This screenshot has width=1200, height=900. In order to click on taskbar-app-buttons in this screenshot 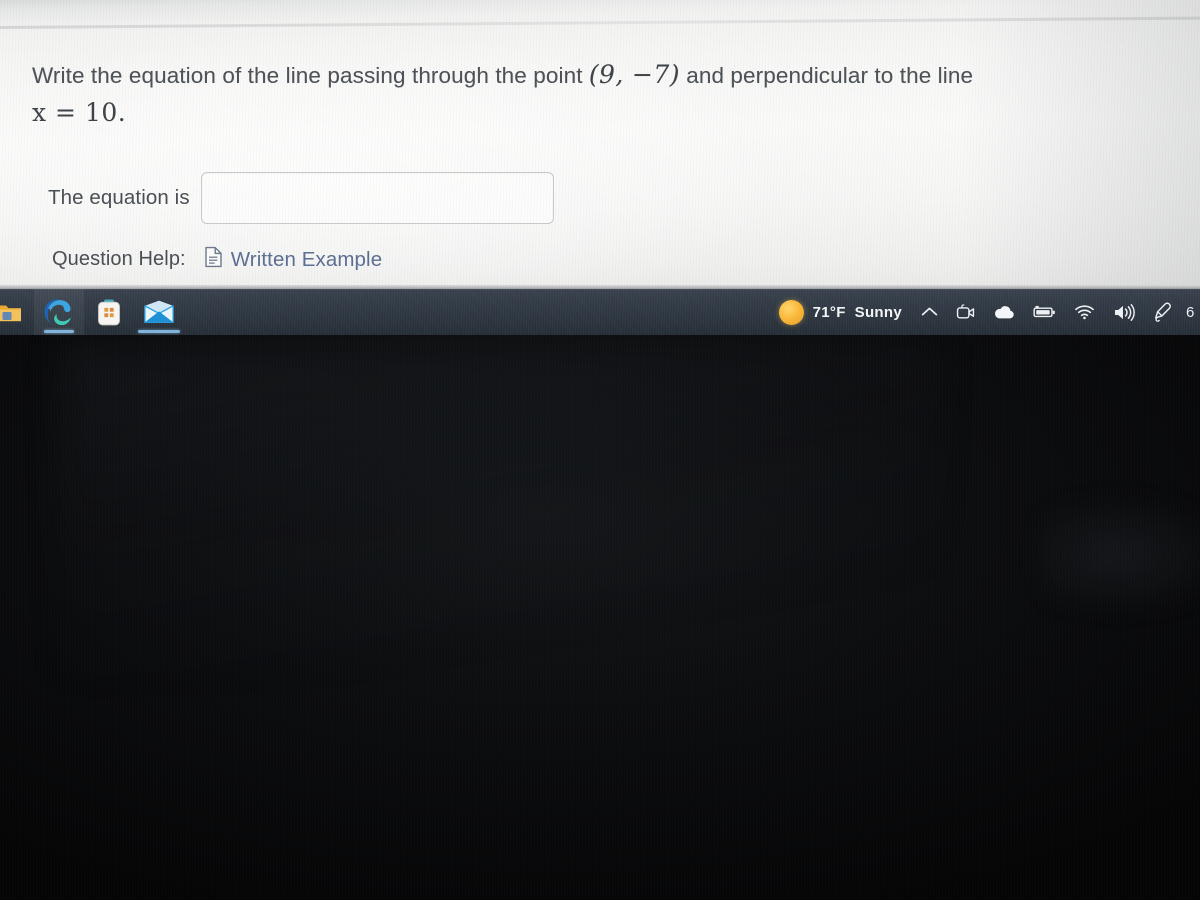, I will do `click(92, 312)`.